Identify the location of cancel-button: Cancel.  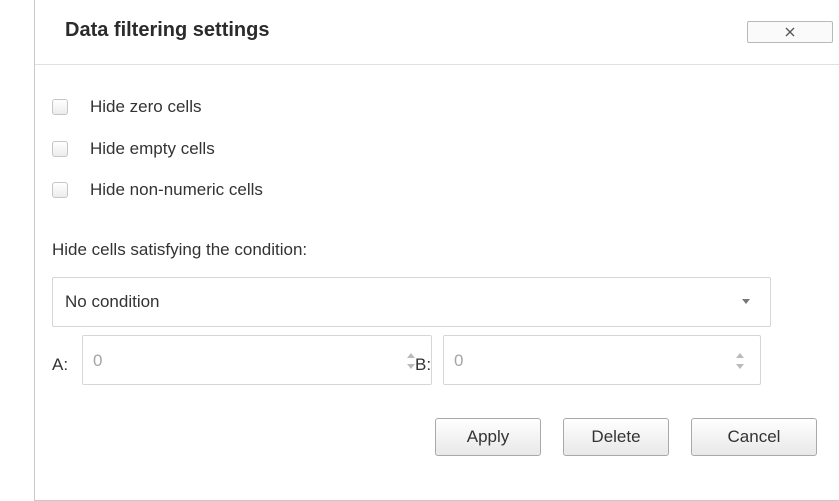
(754, 437).